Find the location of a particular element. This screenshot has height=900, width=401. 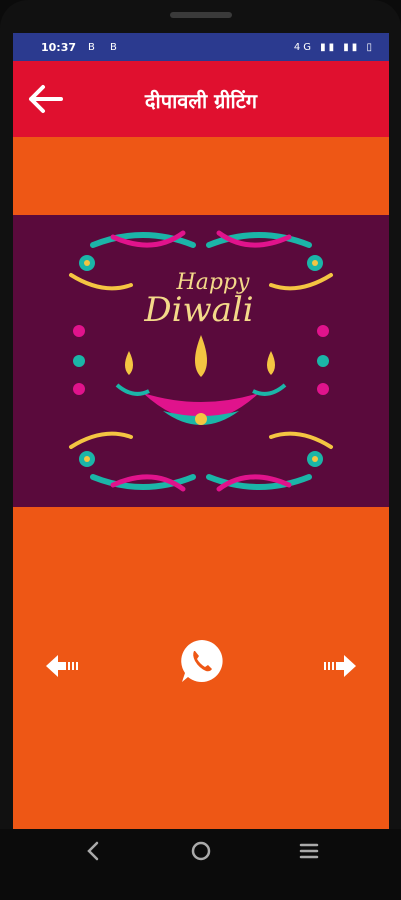

system-back-button is located at coordinates (94, 851).